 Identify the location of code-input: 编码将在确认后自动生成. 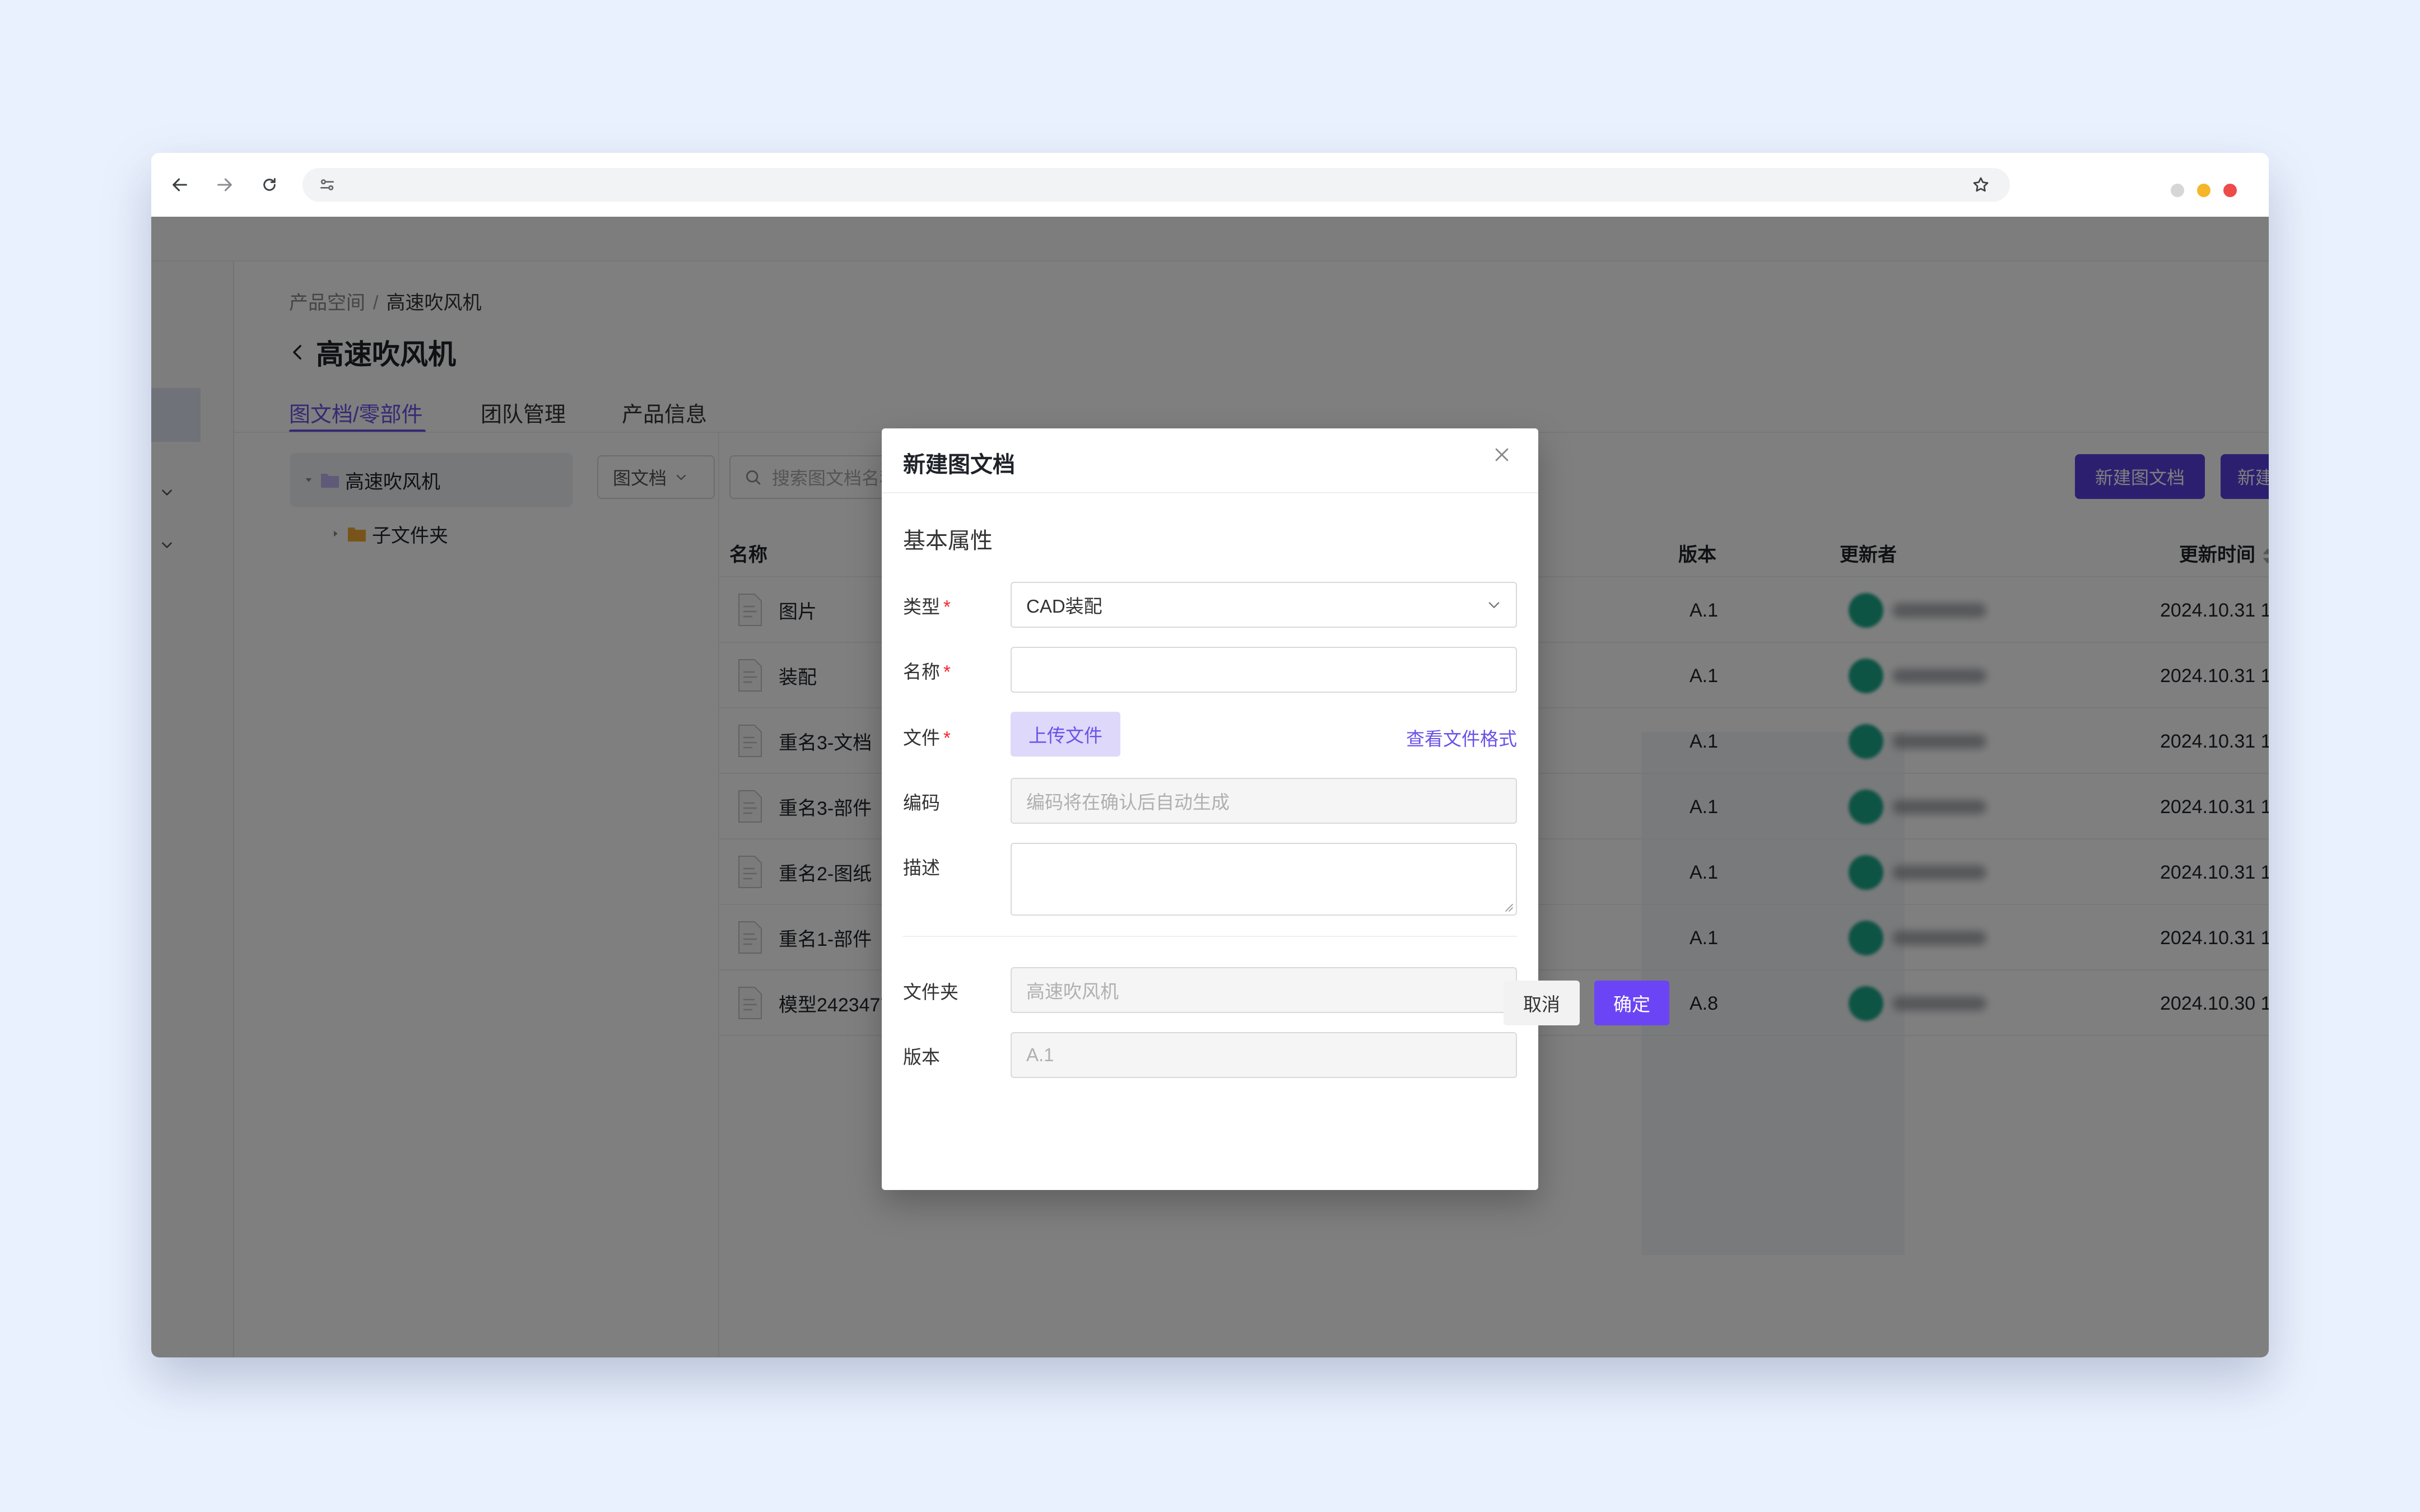
(1264, 801).